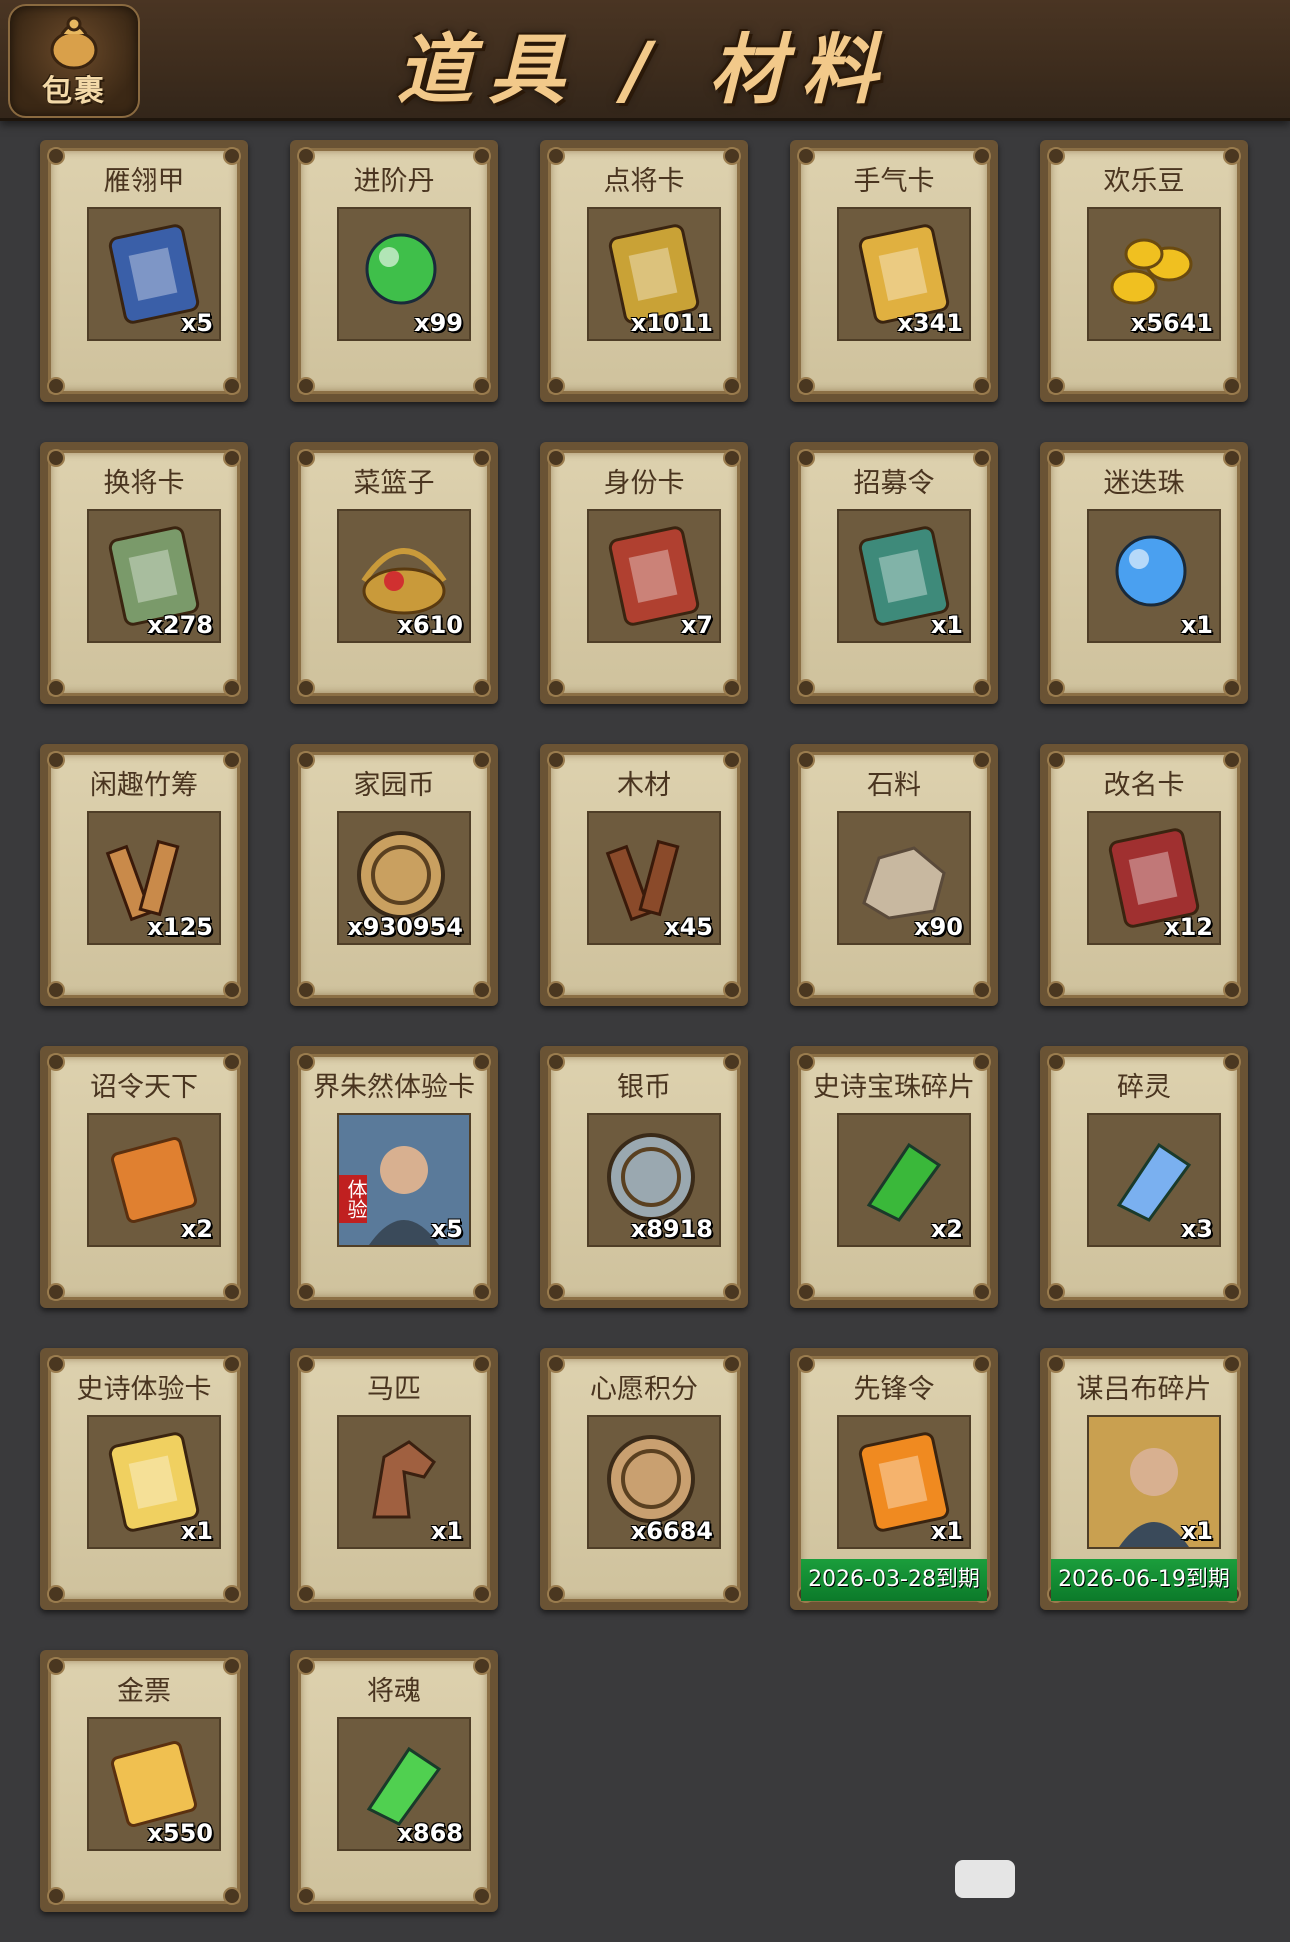 The width and height of the screenshot is (1290, 1942). Describe the element at coordinates (1144, 875) in the screenshot. I see `item-card: 改名卡 x12` at that location.